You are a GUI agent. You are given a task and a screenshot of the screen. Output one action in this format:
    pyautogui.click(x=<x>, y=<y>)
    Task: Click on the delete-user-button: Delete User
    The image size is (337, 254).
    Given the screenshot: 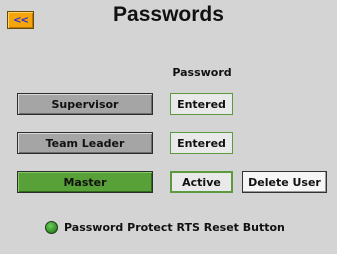 What is the action you would take?
    pyautogui.click(x=284, y=182)
    